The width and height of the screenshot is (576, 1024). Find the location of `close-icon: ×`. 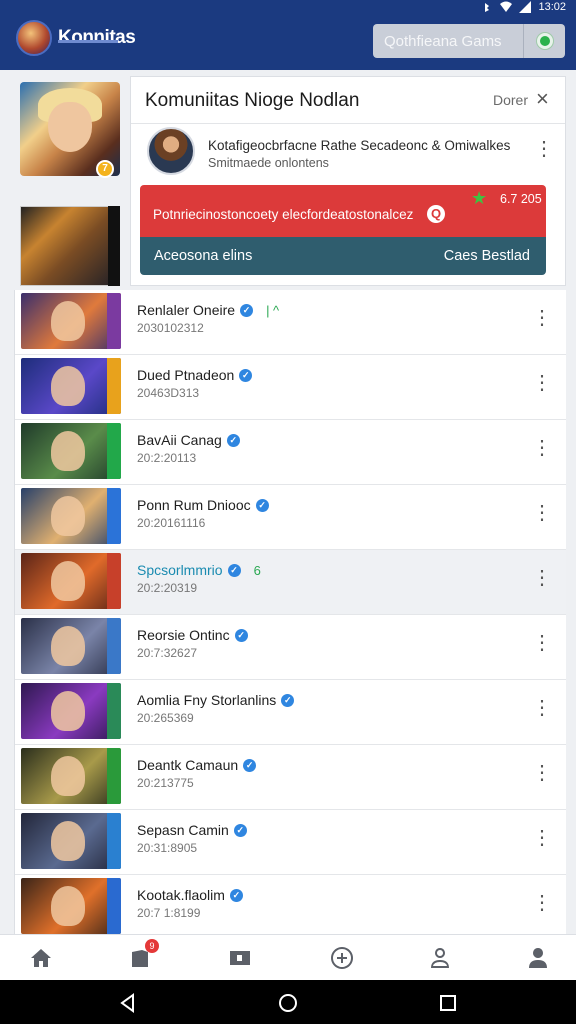

close-icon: × is located at coordinates (542, 99).